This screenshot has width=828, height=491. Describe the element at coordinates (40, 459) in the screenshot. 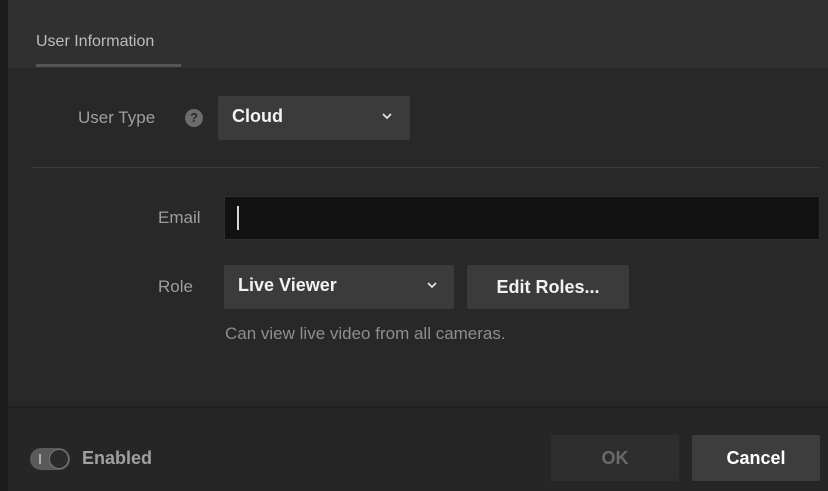

I see `toggle-on-mark` at that location.